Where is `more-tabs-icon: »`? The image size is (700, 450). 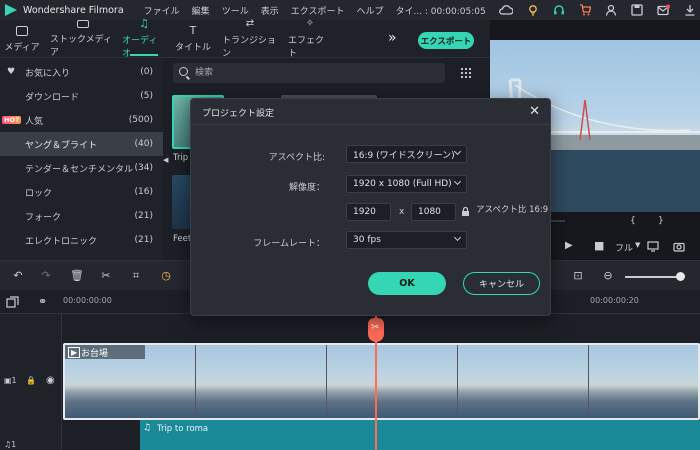 more-tabs-icon: » is located at coordinates (392, 38).